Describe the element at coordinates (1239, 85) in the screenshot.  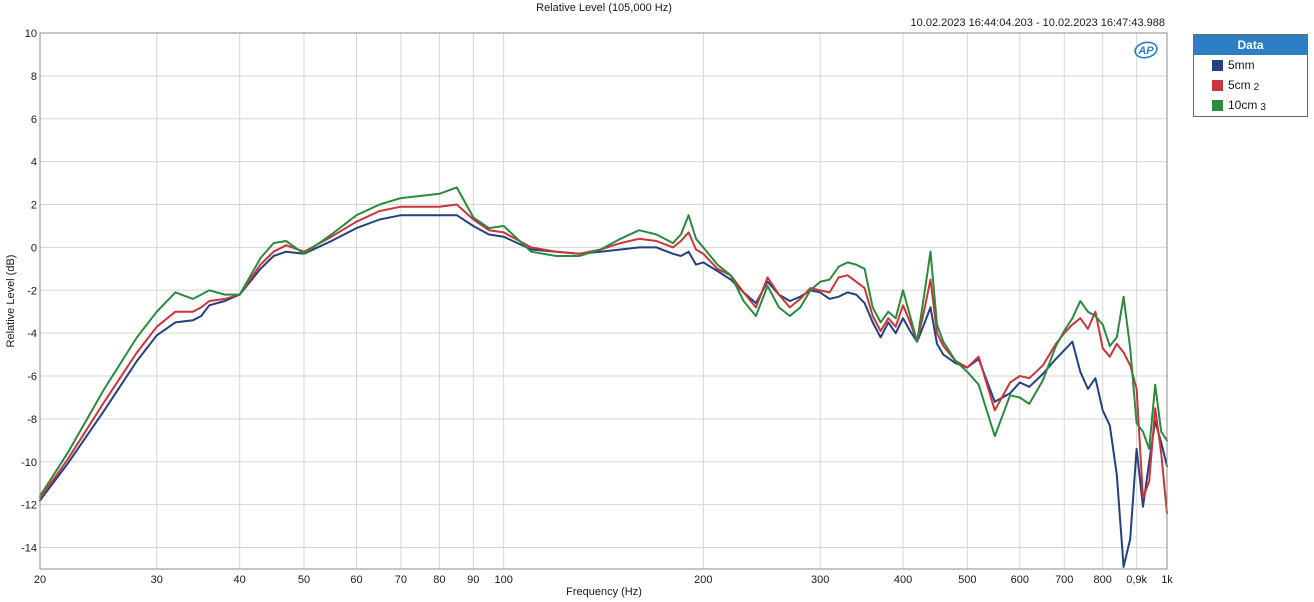
I see `legend-label-5cm: 5cm` at that location.